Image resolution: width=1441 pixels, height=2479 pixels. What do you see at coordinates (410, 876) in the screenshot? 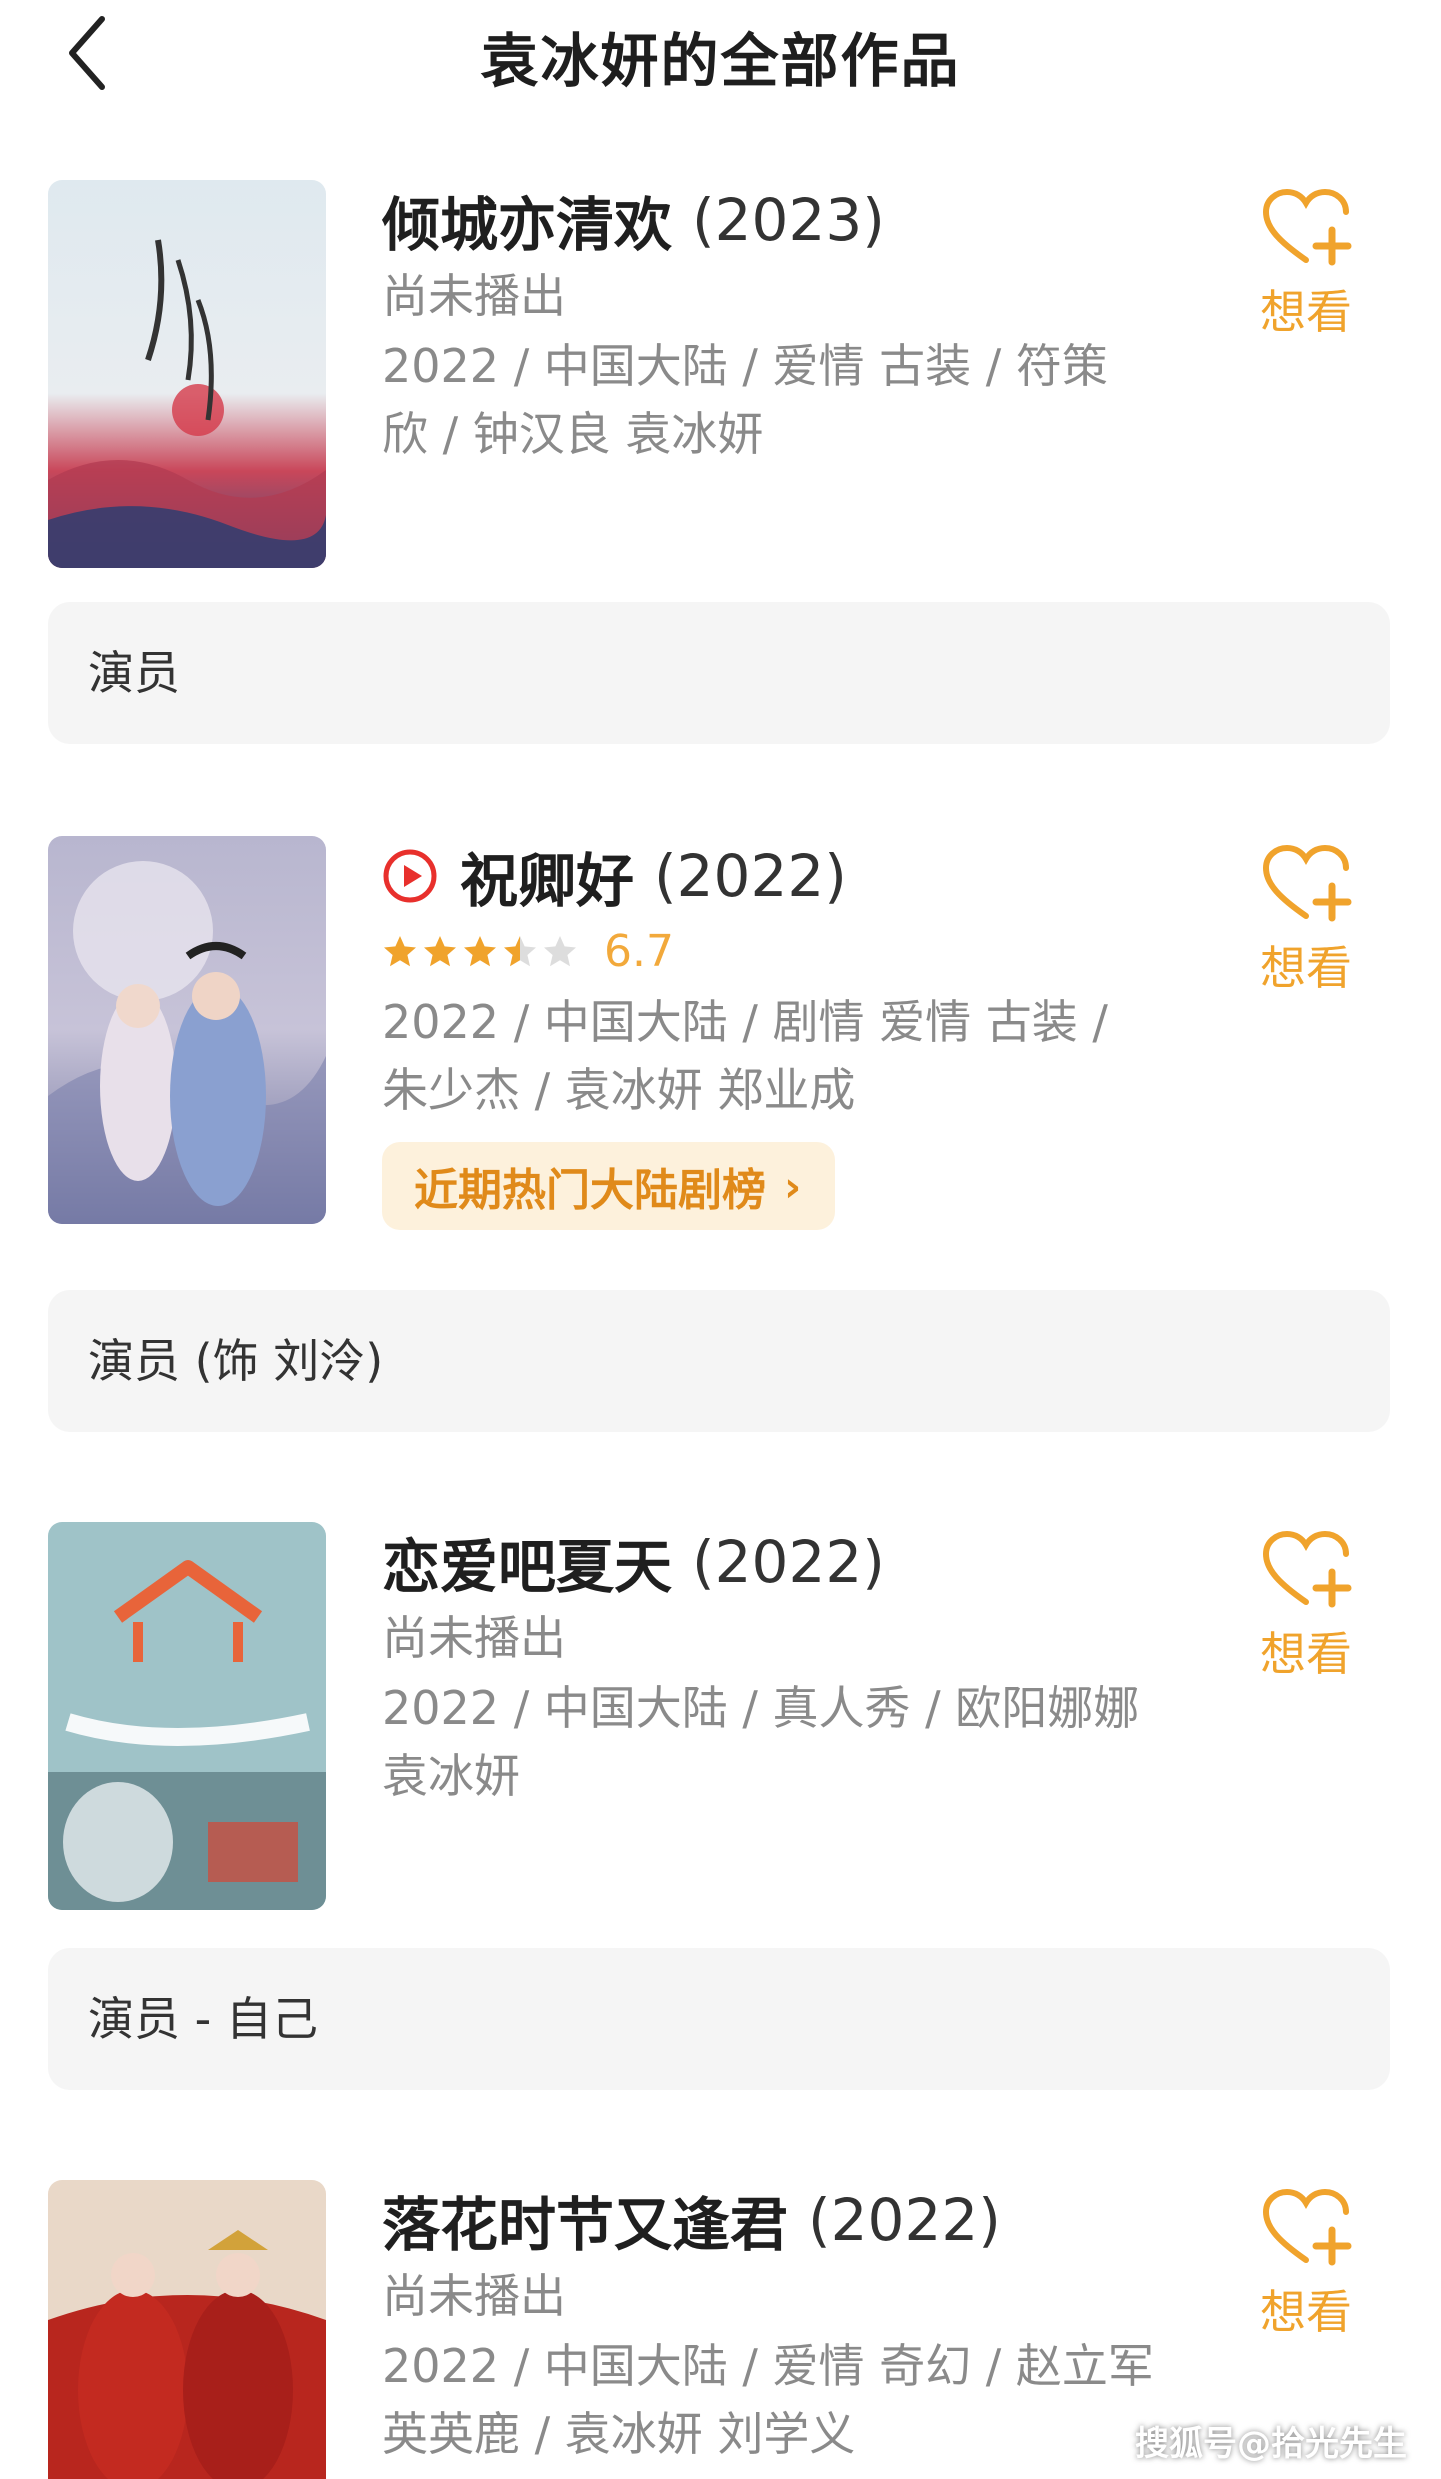
I see `play-circle-icon` at bounding box center [410, 876].